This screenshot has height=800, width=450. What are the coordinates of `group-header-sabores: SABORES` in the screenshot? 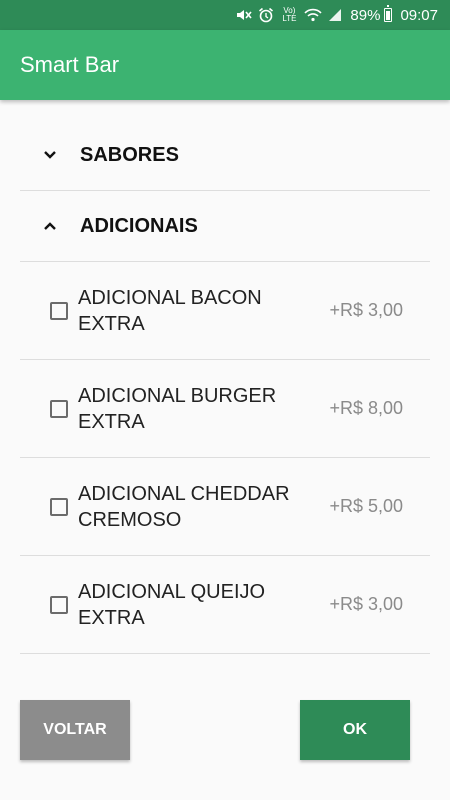 It's located at (225, 155).